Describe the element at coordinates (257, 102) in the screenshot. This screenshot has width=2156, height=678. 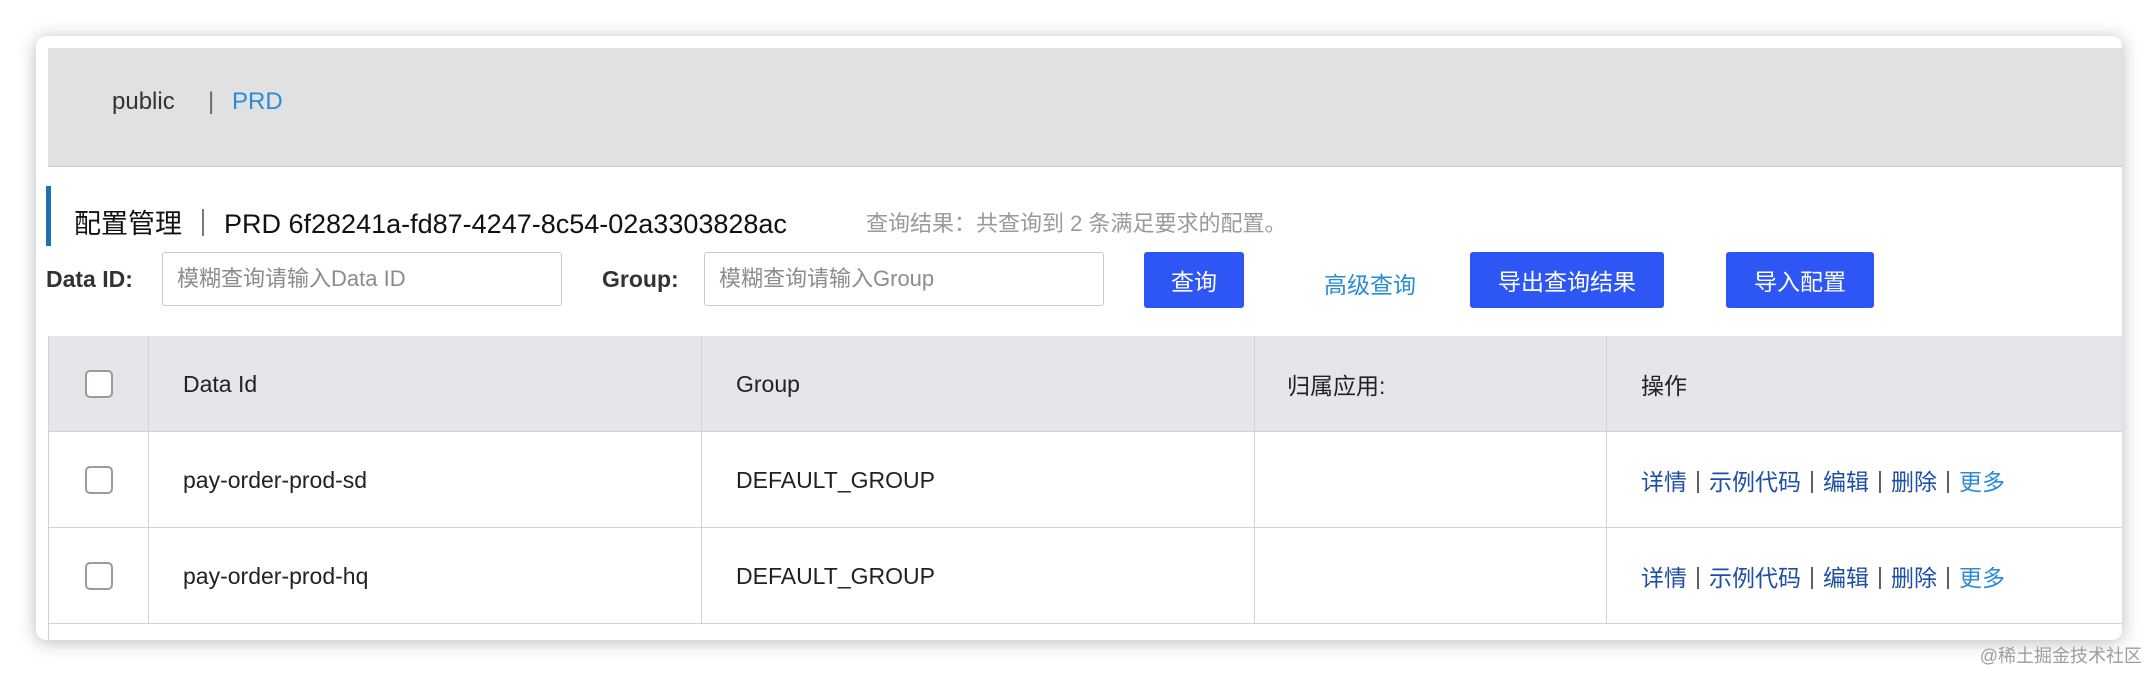
I see `namespace-prd: PRD` at that location.